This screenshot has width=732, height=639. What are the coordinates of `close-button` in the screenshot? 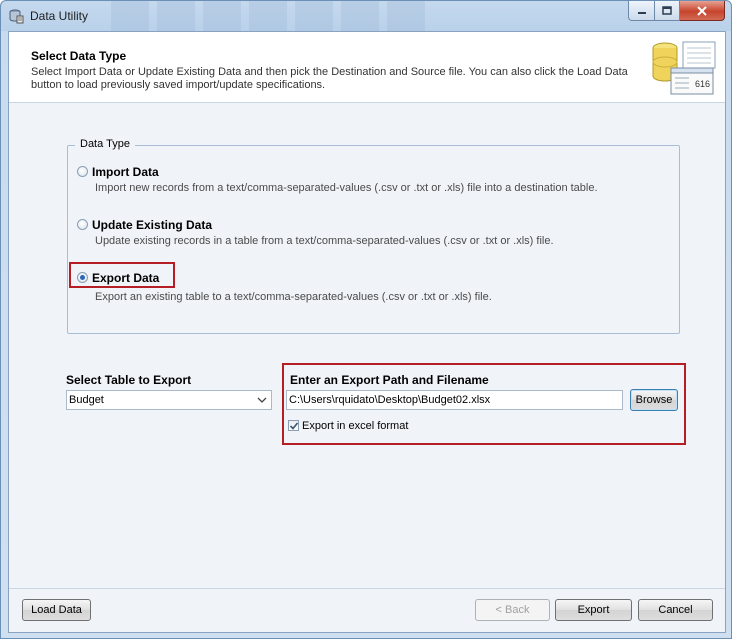 It's located at (702, 11).